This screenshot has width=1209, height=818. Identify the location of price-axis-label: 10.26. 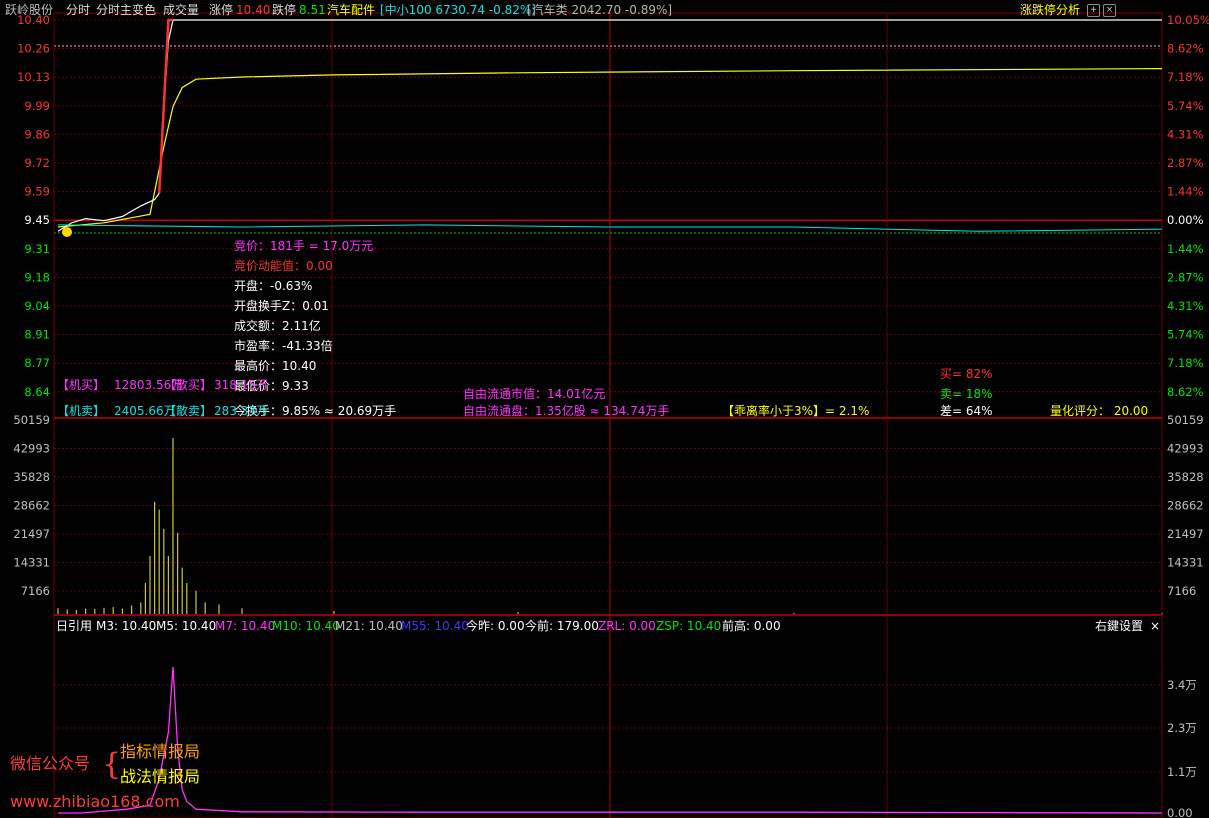
(33, 49).